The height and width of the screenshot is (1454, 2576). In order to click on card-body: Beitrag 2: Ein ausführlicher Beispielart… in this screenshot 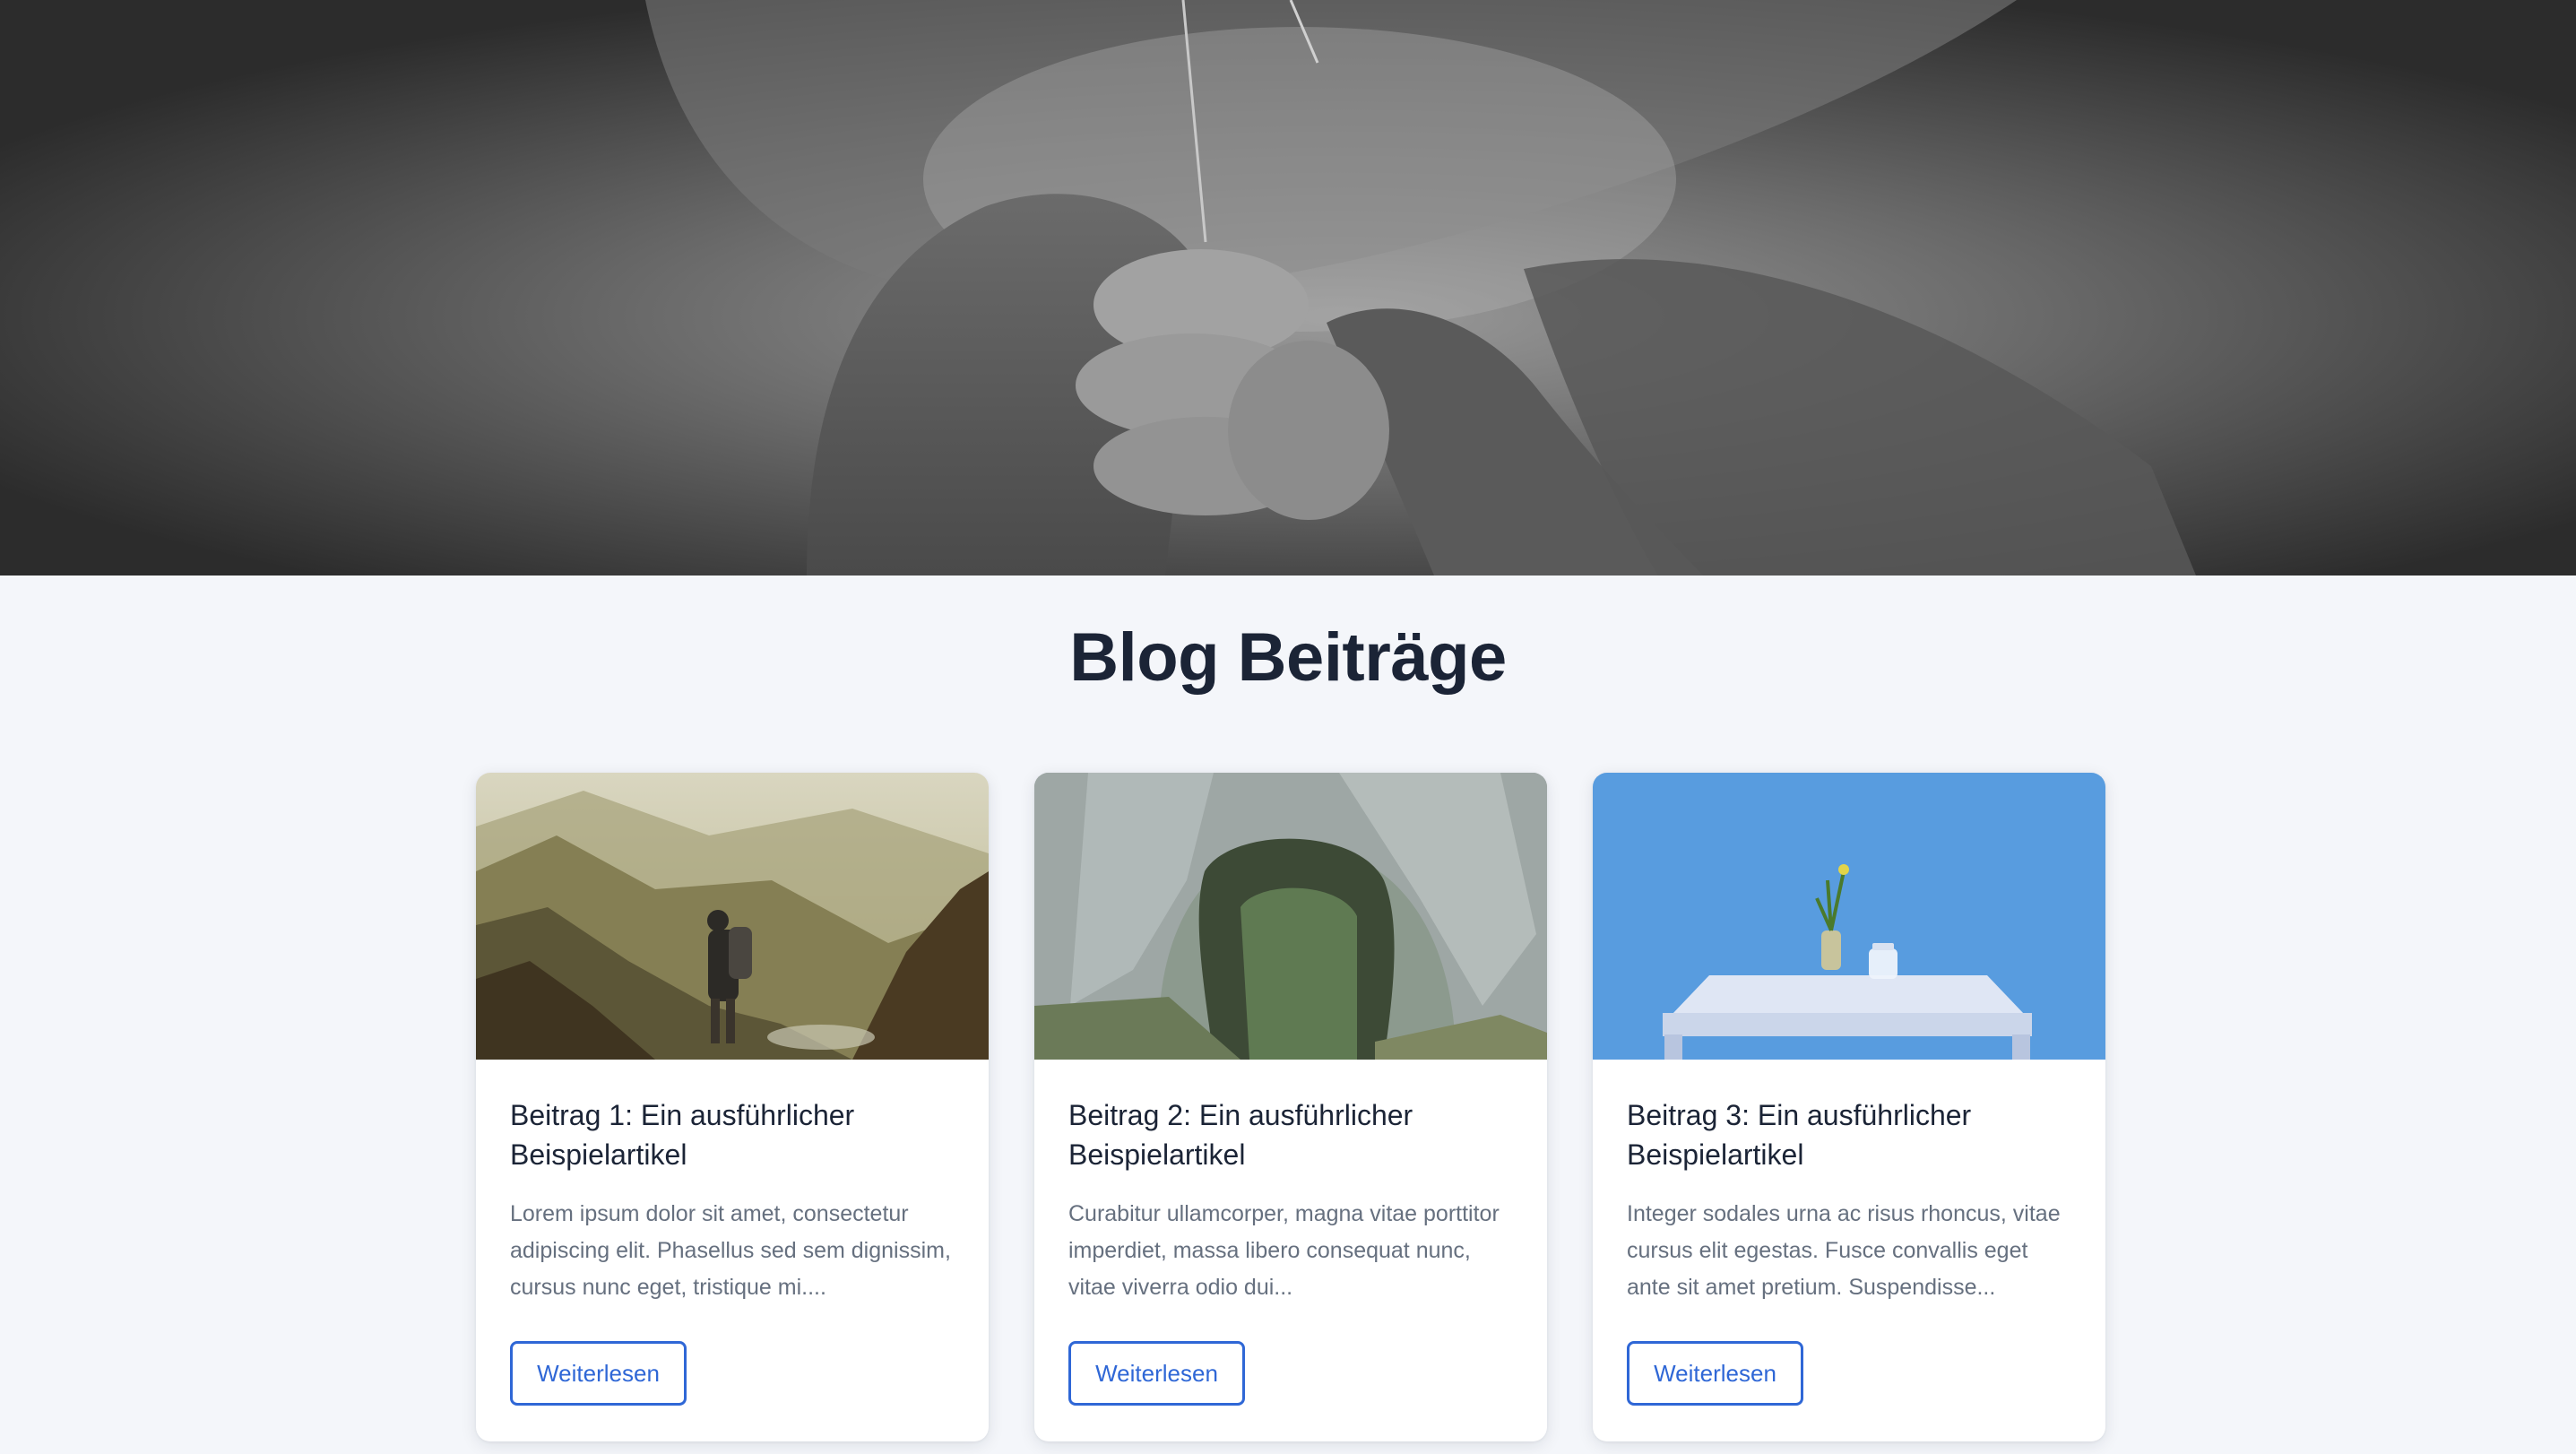, I will do `click(1290, 1183)`.